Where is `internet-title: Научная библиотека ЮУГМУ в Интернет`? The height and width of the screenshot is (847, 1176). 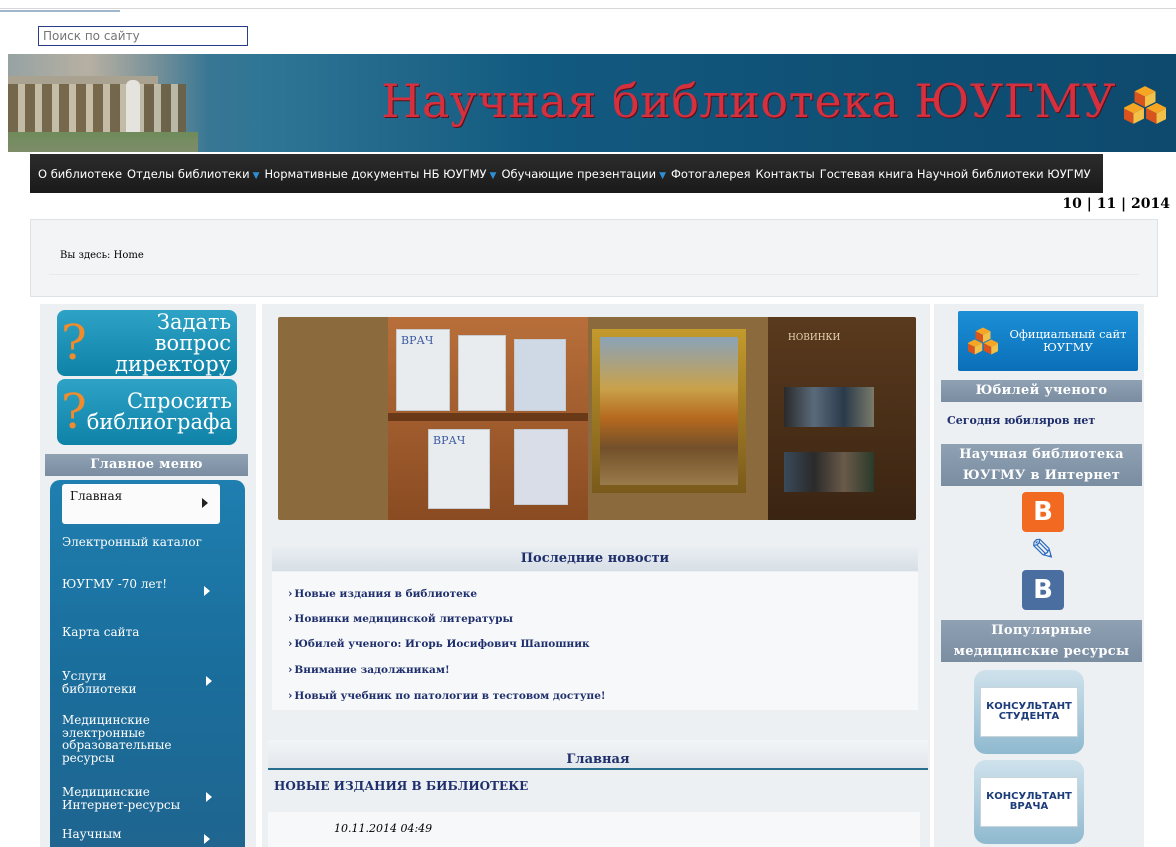 internet-title: Научная библиотека ЮУГМУ в Интернет is located at coordinates (1041, 465).